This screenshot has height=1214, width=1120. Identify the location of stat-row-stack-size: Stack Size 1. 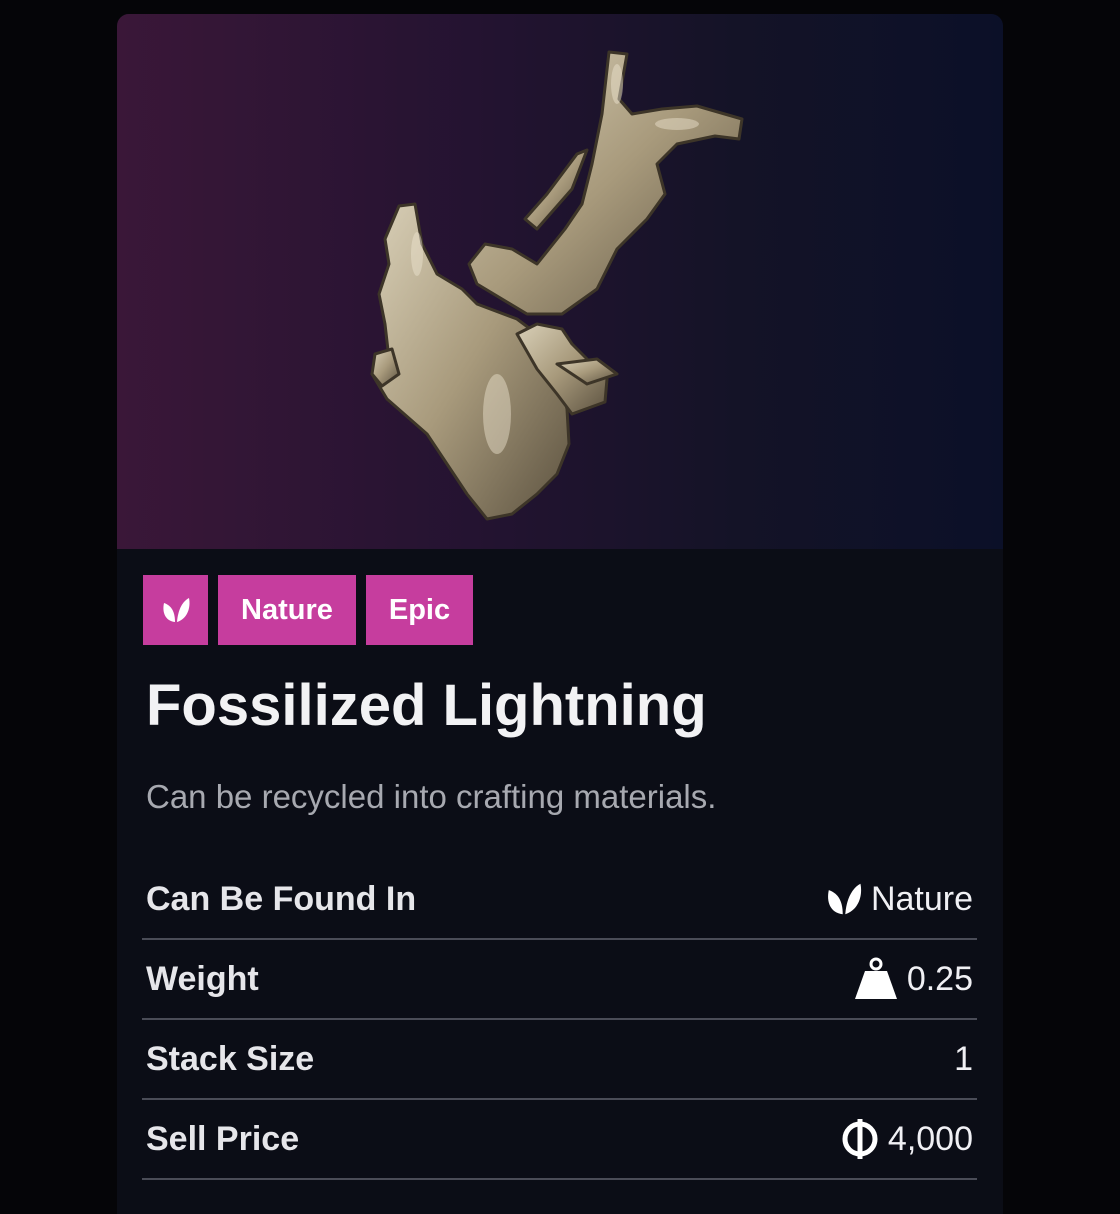
(559, 1060).